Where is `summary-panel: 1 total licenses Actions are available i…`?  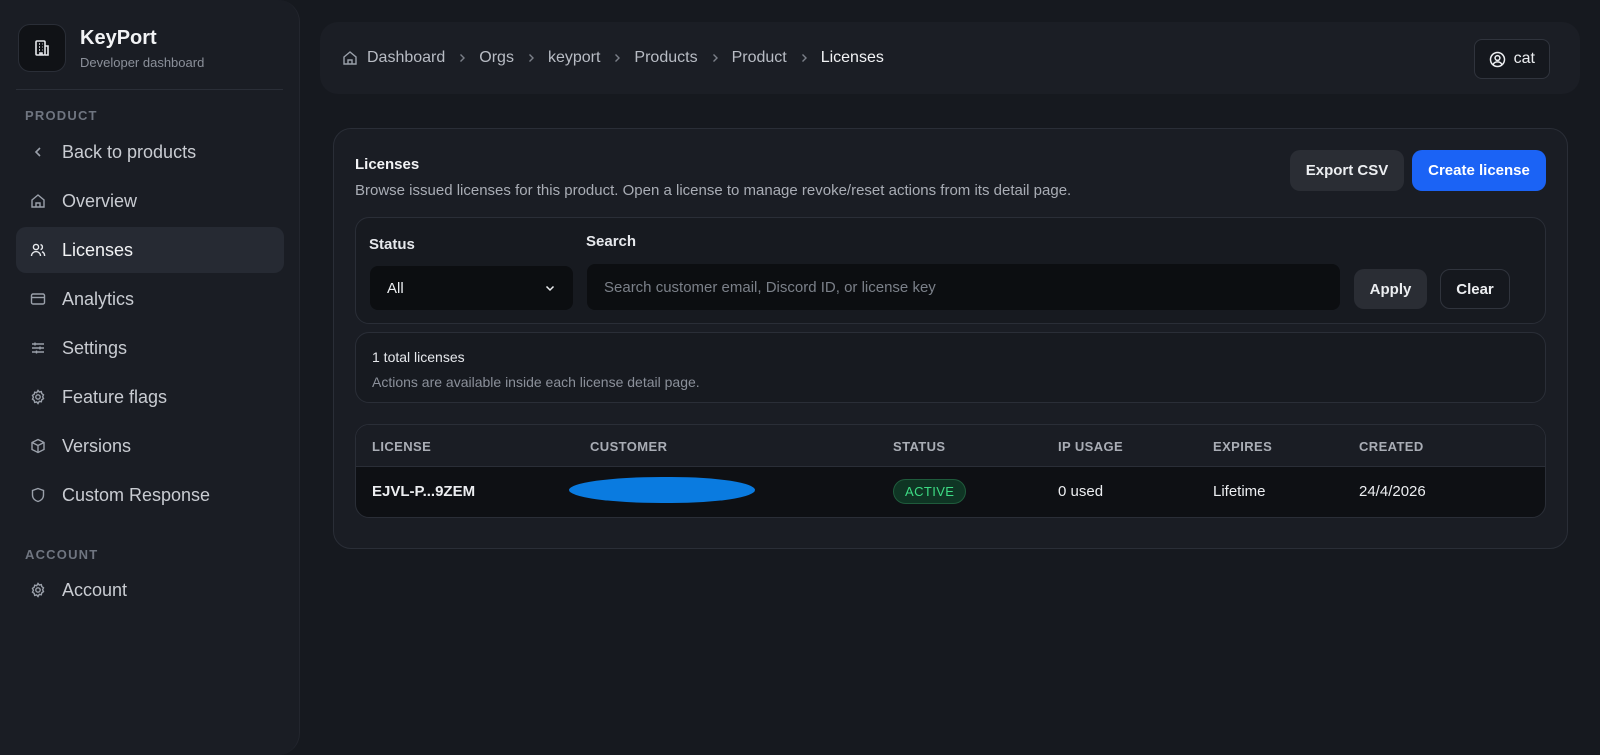 summary-panel: 1 total licenses Actions are available i… is located at coordinates (950, 367).